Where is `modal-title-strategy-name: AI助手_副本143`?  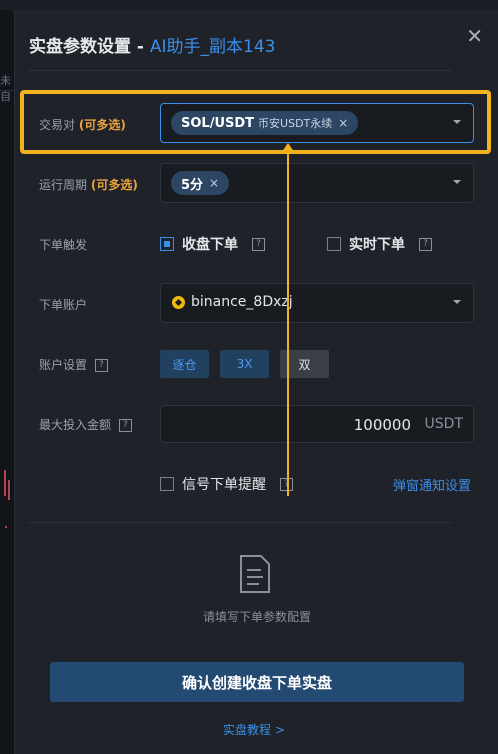
modal-title-strategy-name: AI助手_副本143 is located at coordinates (212, 47).